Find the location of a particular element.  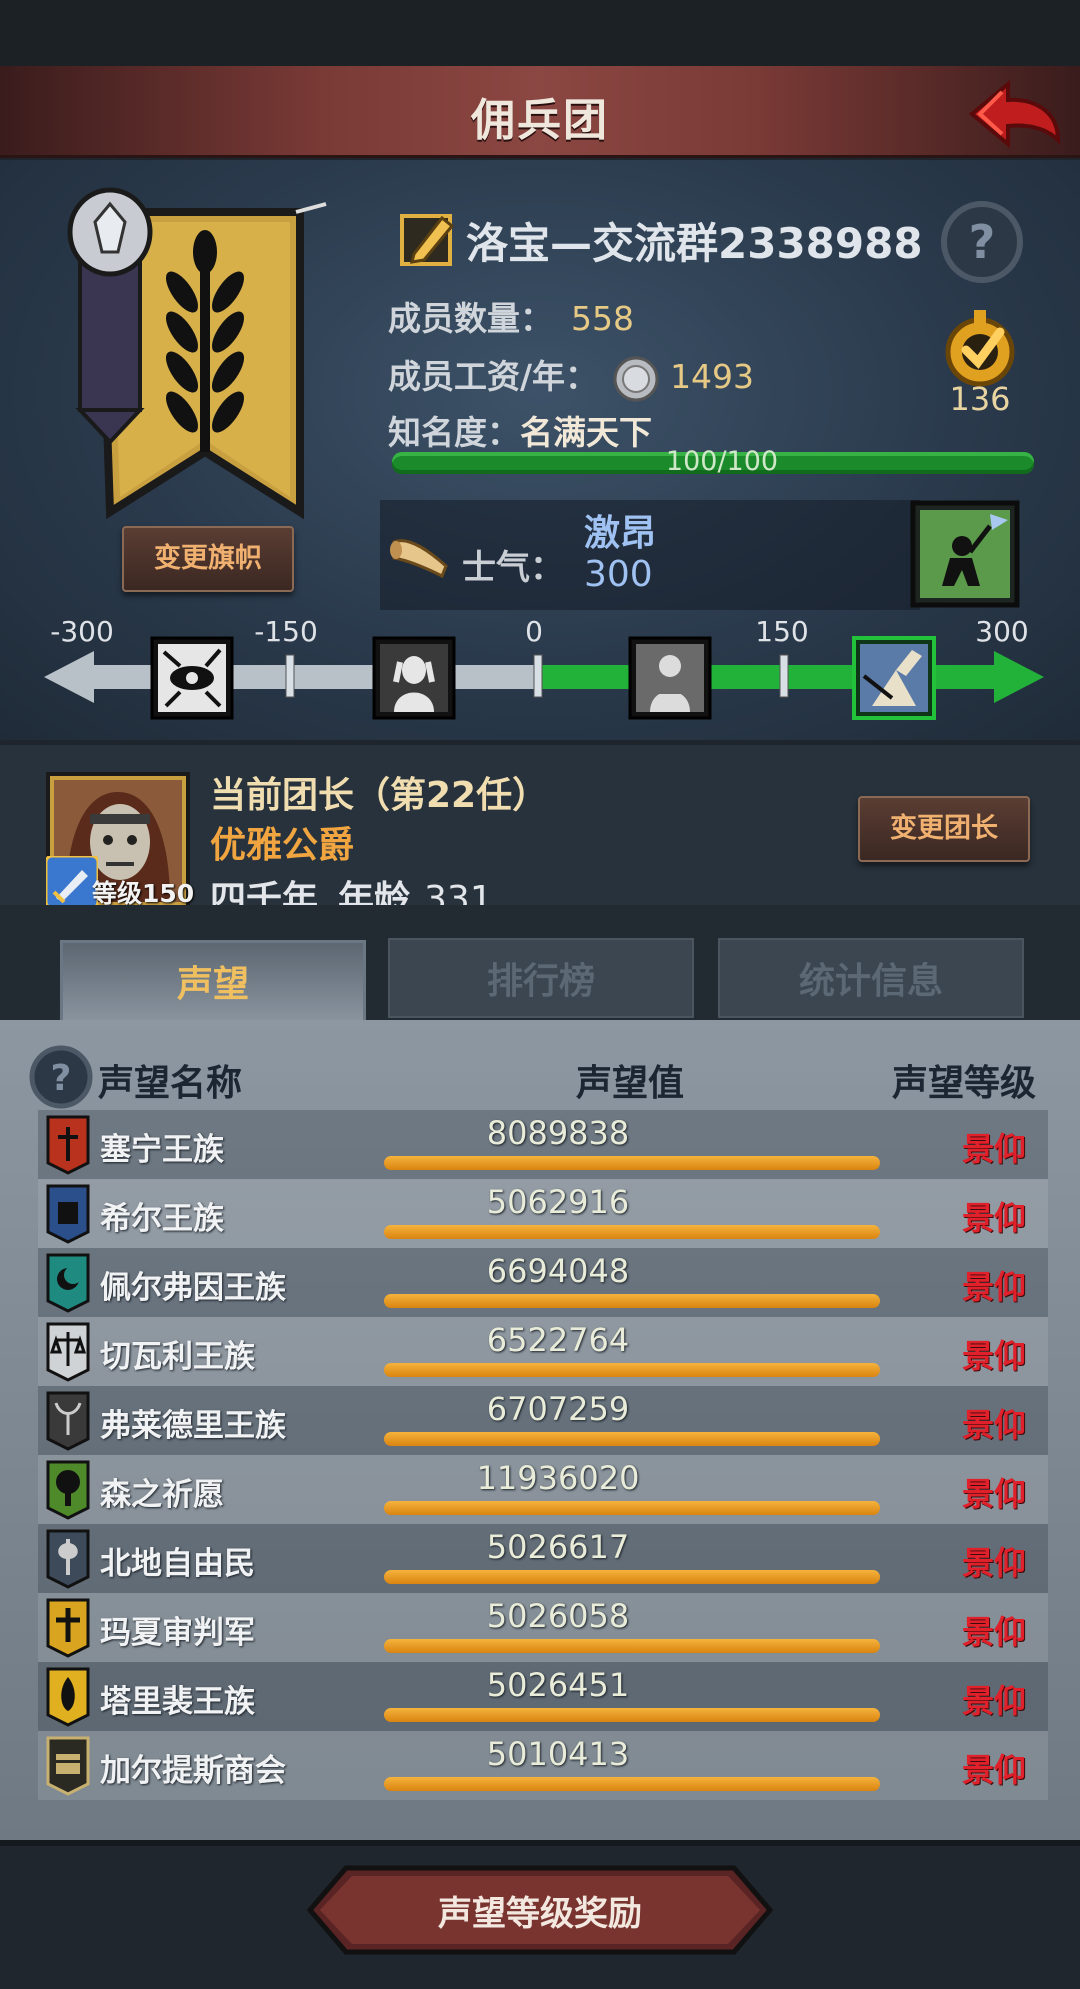

back-arrow-icon is located at coordinates (1014, 114).